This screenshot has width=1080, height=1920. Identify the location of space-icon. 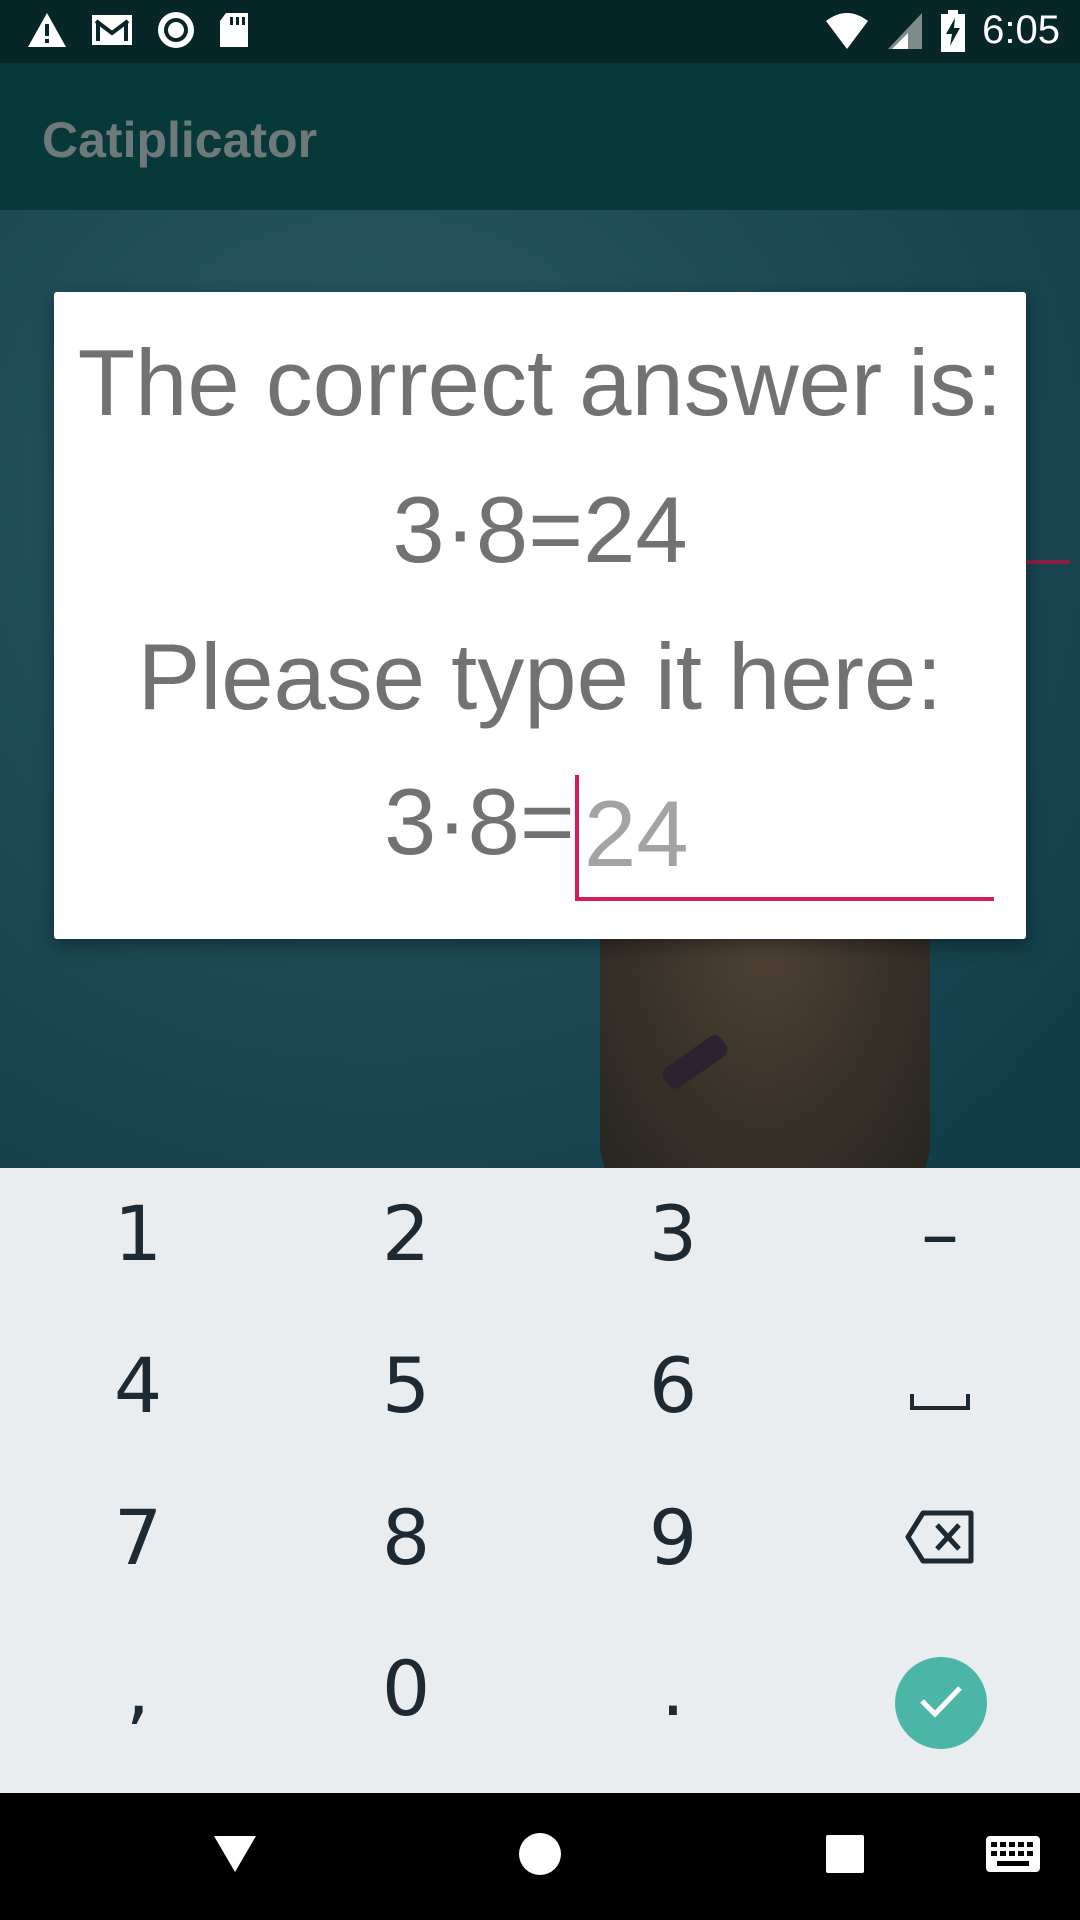
(940, 1385).